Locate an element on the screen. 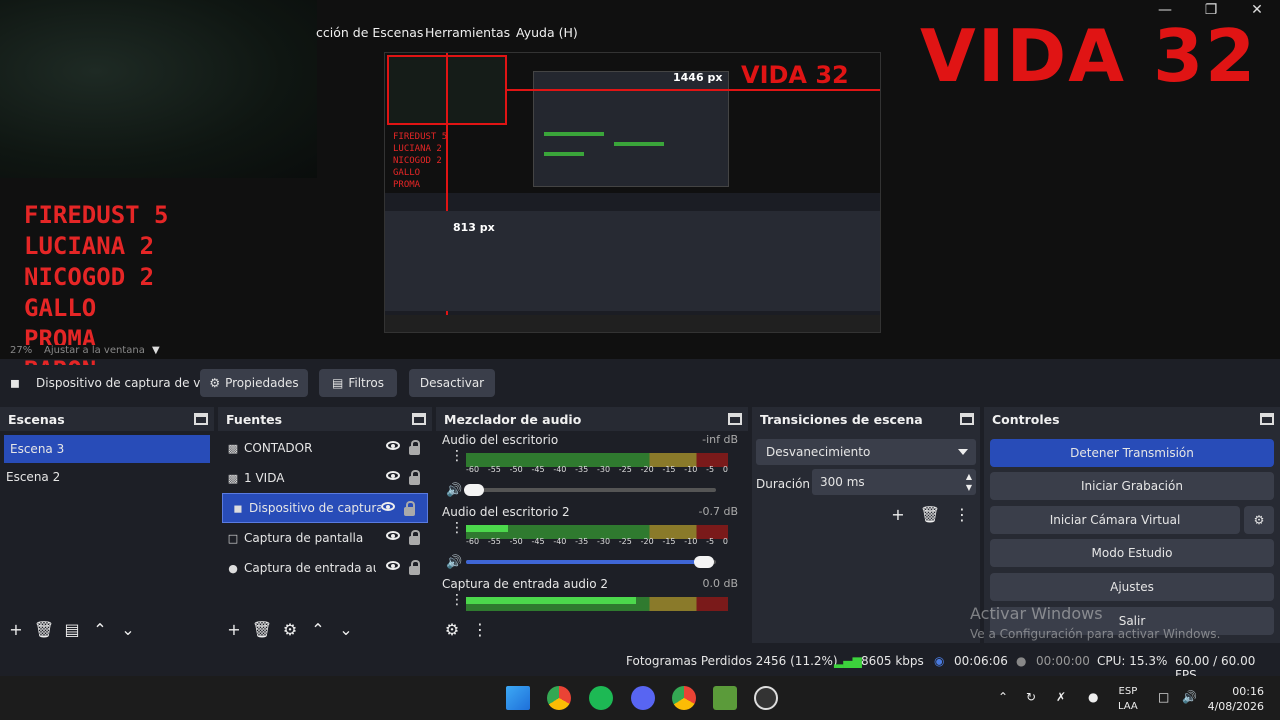  scenes-dock: Escenas Escena 3 Escena 2 + 🗑 ▤ ⌃ ⌄ is located at coordinates (107, 525).